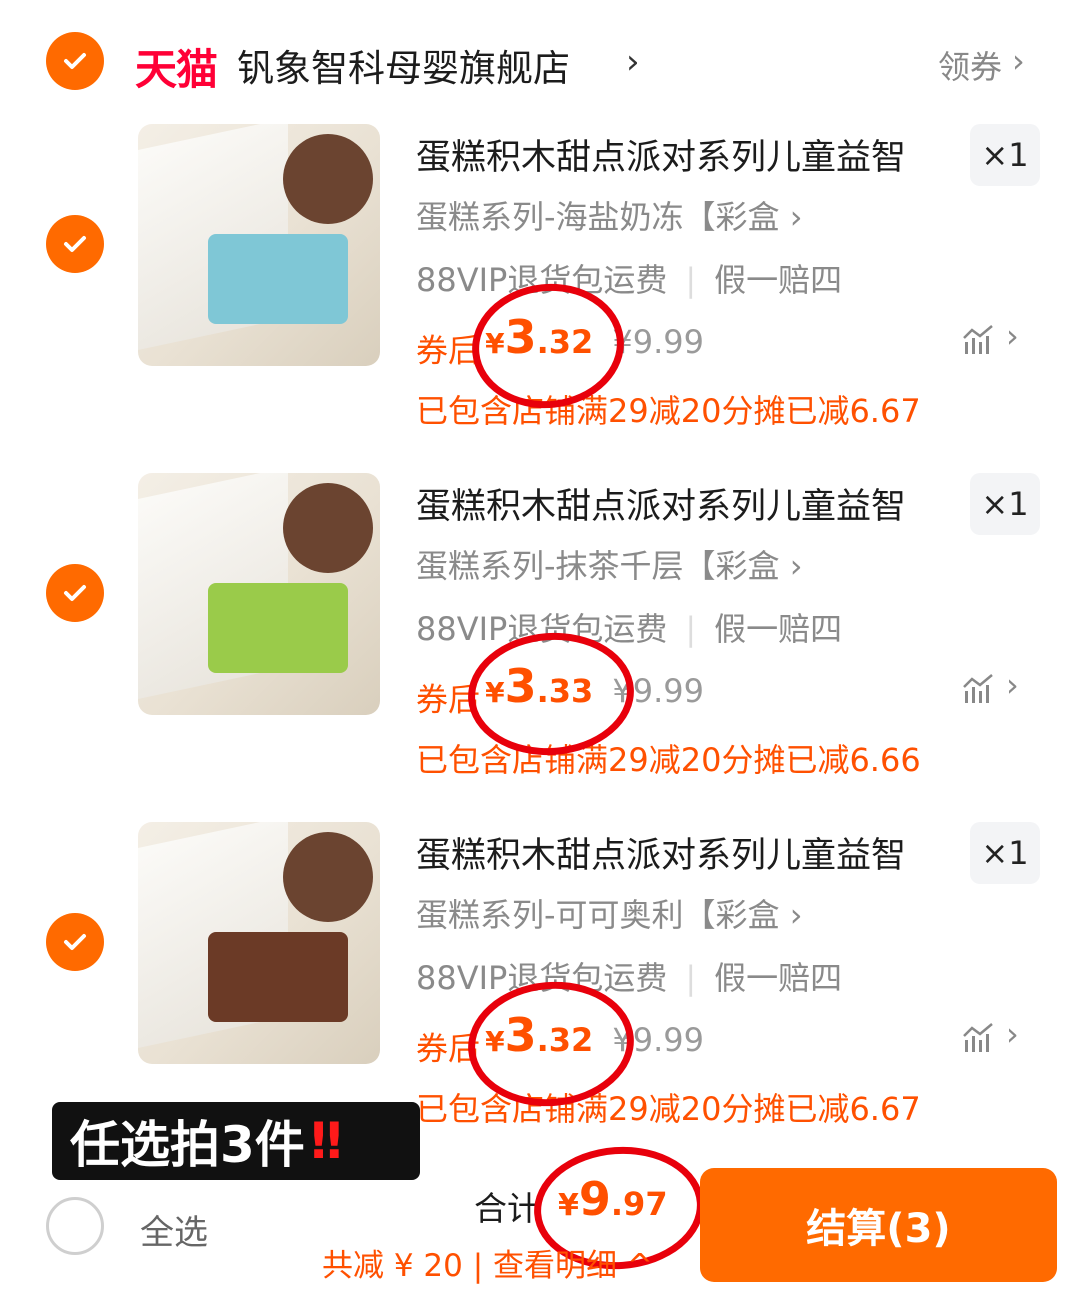 The image size is (1080, 1305). Describe the element at coordinates (174, 1229) in the screenshot. I see `select-all-label: 全选` at that location.